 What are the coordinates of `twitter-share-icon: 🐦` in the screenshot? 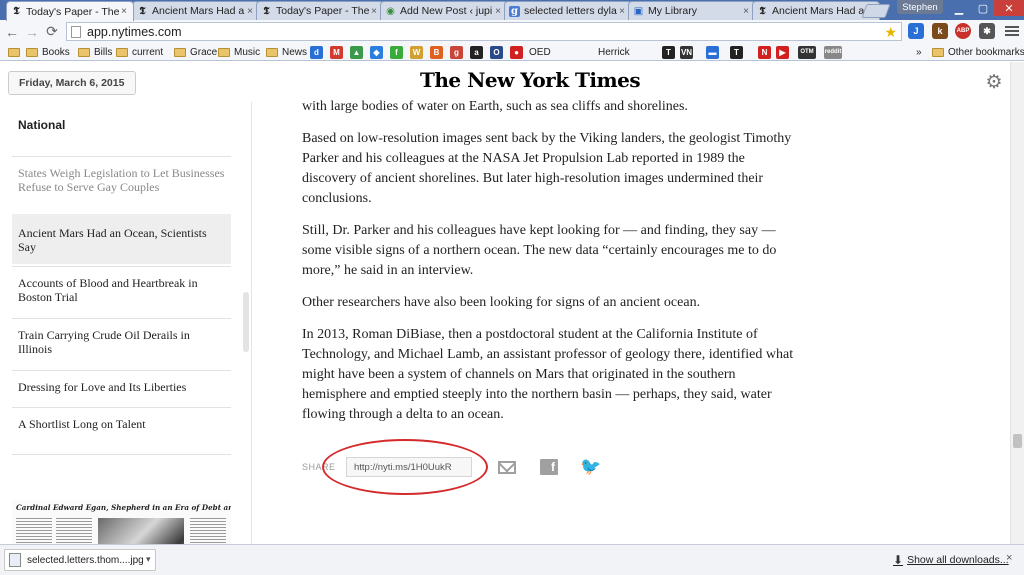 It's located at (590, 466).